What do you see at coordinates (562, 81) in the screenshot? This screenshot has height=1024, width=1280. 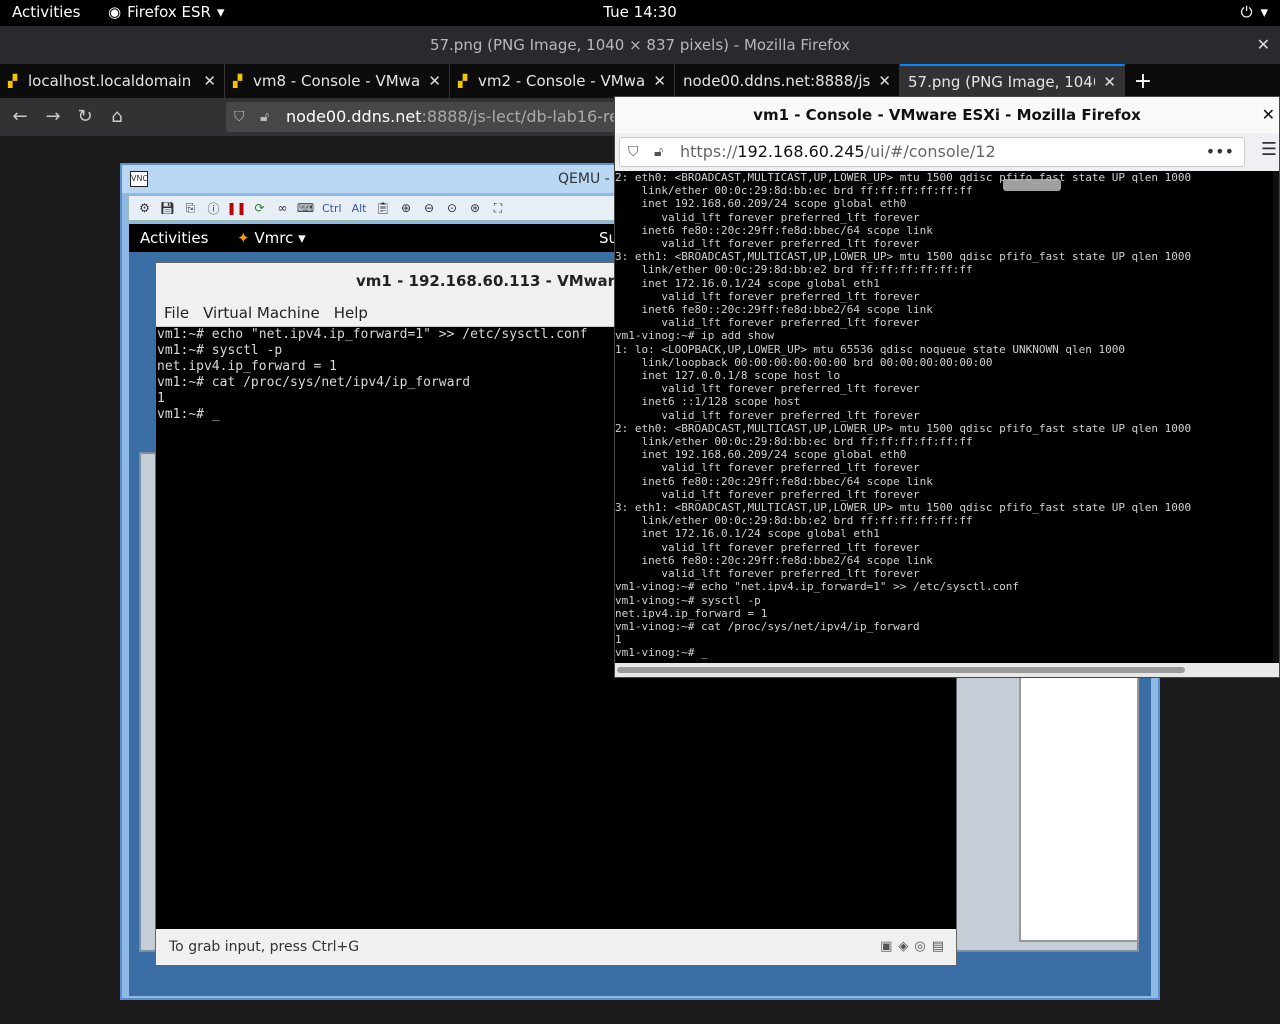 I see `tab-vm2-console: ▞ vm2 - Console - VMware ✕` at bounding box center [562, 81].